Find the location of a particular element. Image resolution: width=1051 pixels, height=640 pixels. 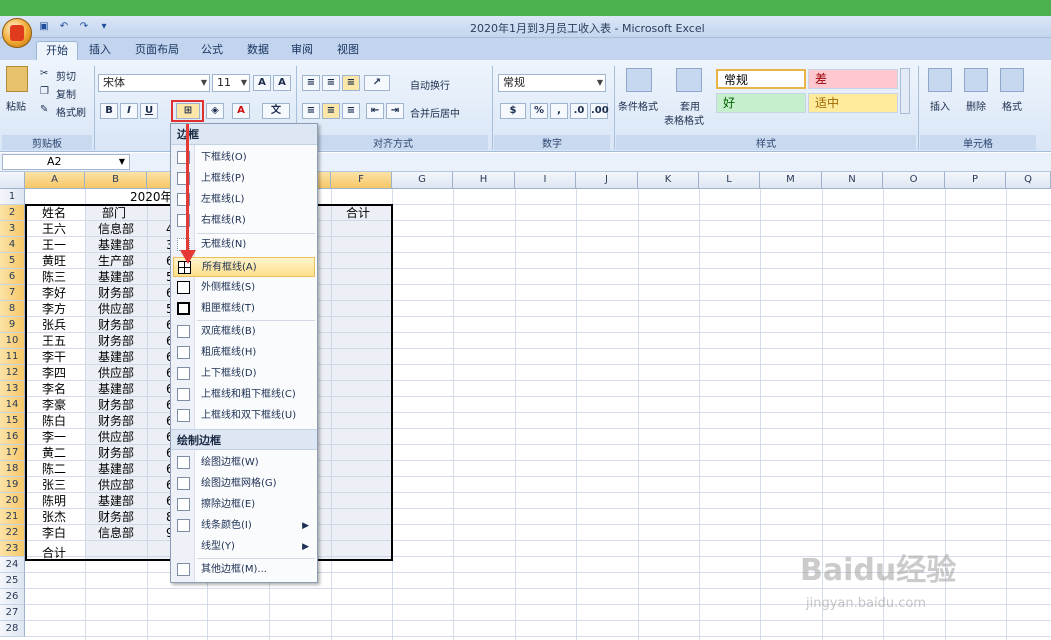

underline-button: U is located at coordinates (149, 111).